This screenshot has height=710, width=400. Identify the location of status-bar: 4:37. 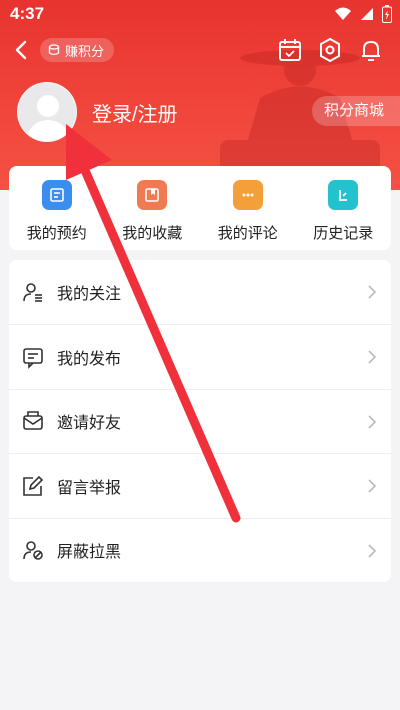
(200, 14).